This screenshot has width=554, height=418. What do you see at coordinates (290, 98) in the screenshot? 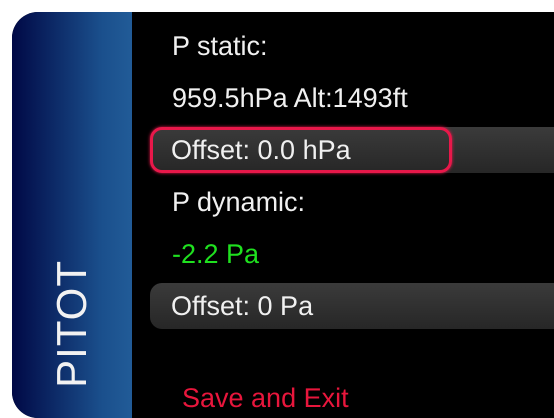
I see `pressure-reading: 959.5hPa Alt:1493ft` at bounding box center [290, 98].